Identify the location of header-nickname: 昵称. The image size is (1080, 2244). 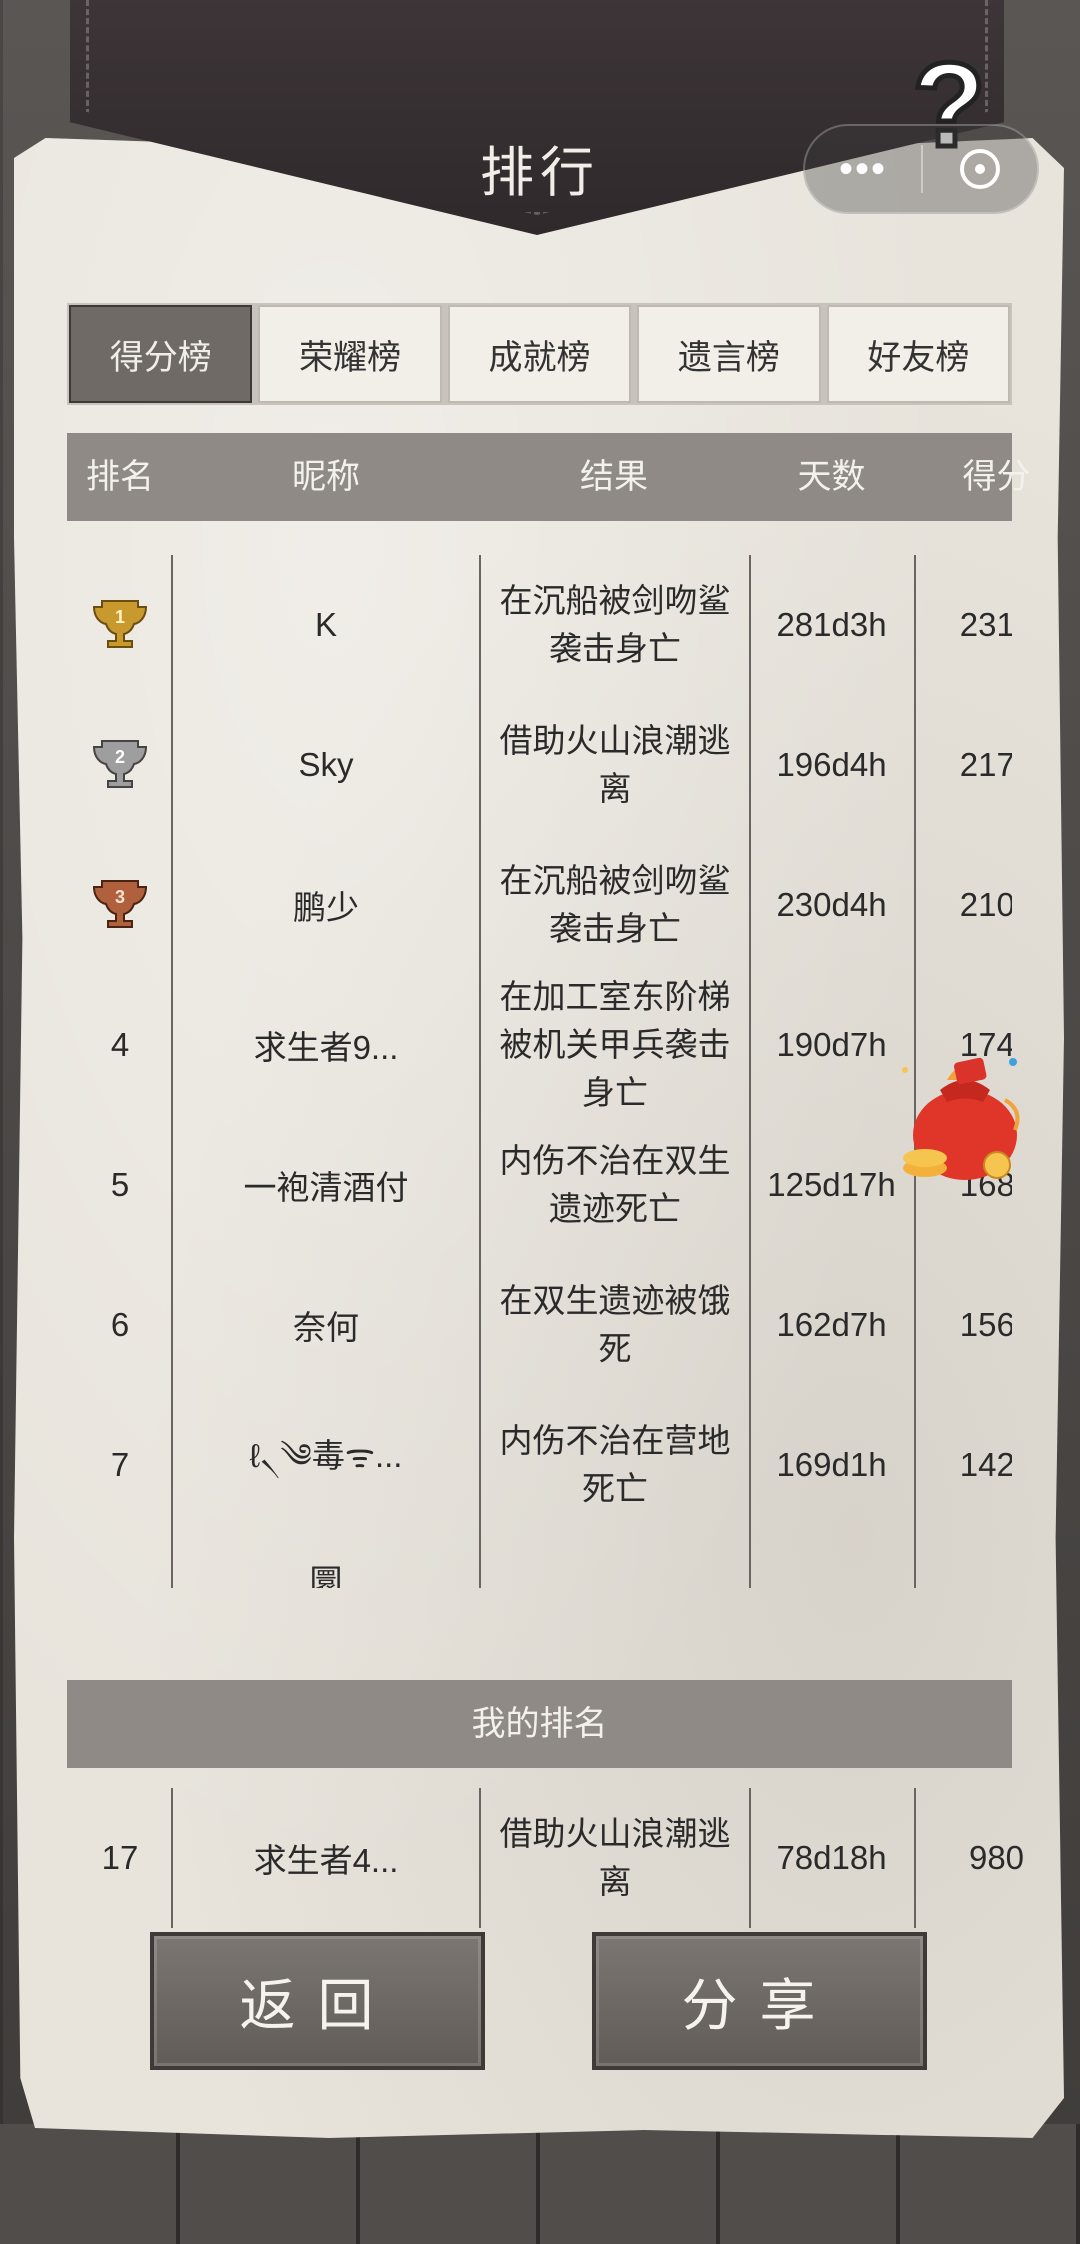
(326, 477).